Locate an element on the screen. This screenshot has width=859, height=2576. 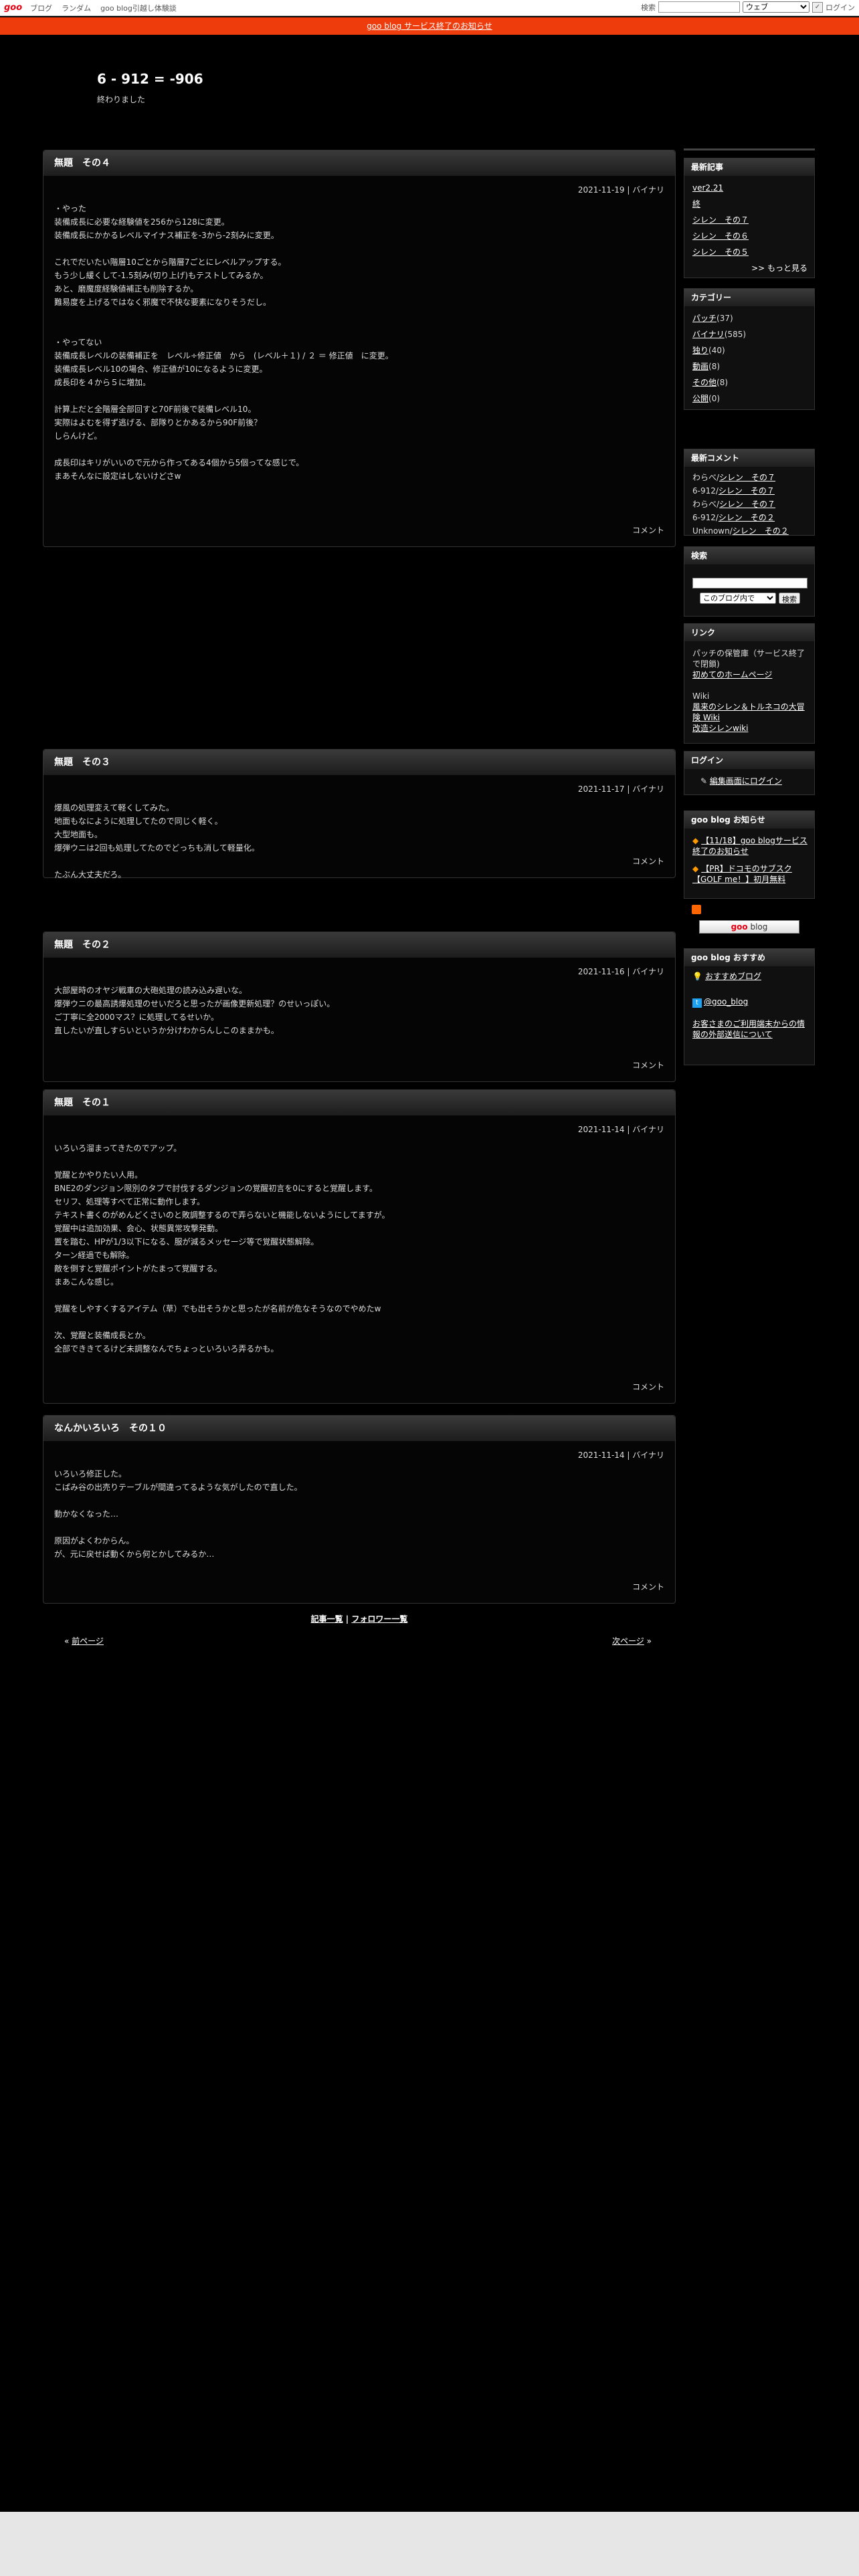
twitter-link: @goo_blog is located at coordinates (726, 1002).